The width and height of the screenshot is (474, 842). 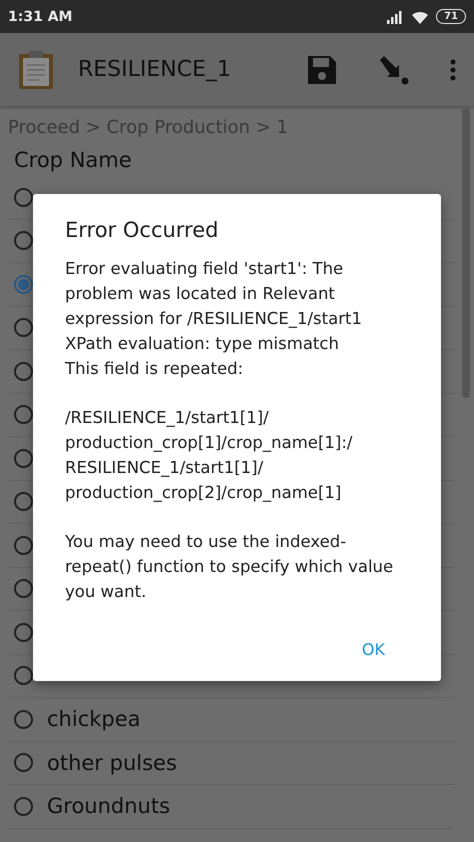 I want to click on status-time: 1:31 AM, so click(x=40, y=16).